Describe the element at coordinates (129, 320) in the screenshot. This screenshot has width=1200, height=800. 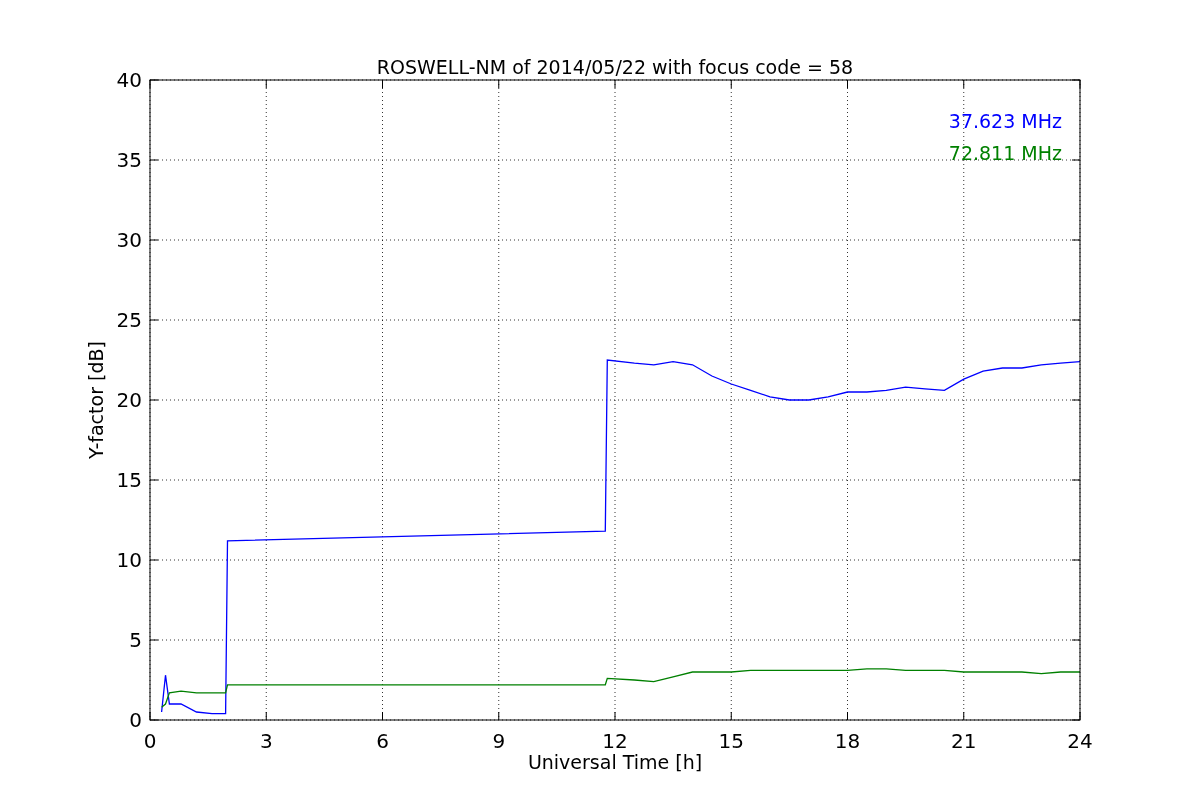
I see `tick-label: 25` at that location.